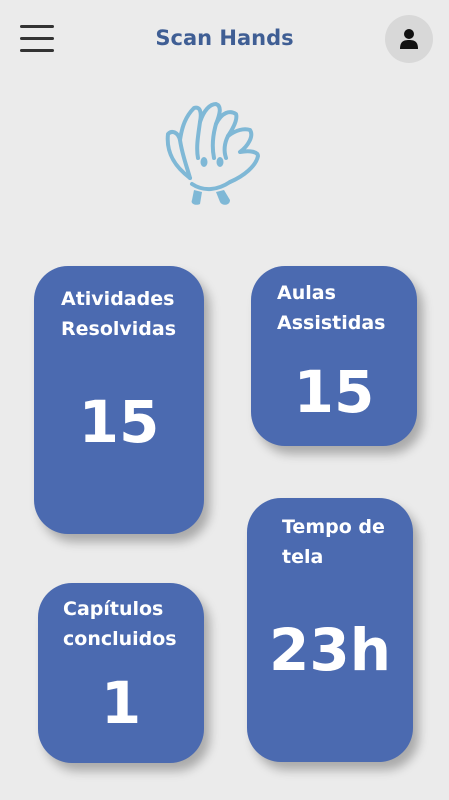 The width and height of the screenshot is (449, 800). I want to click on card-value: 23h, so click(329, 650).